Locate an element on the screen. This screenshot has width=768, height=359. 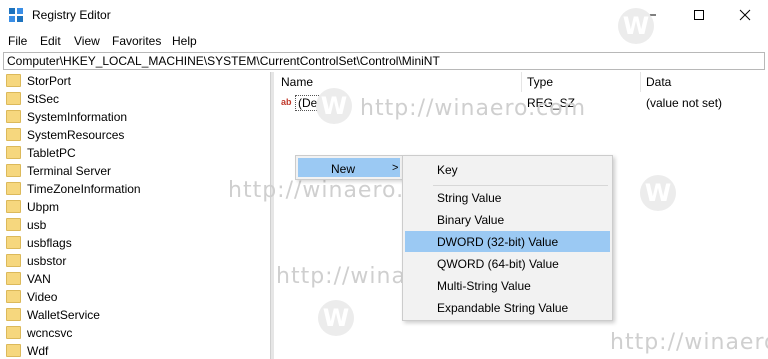
context-menu: New > is located at coordinates (349, 167).